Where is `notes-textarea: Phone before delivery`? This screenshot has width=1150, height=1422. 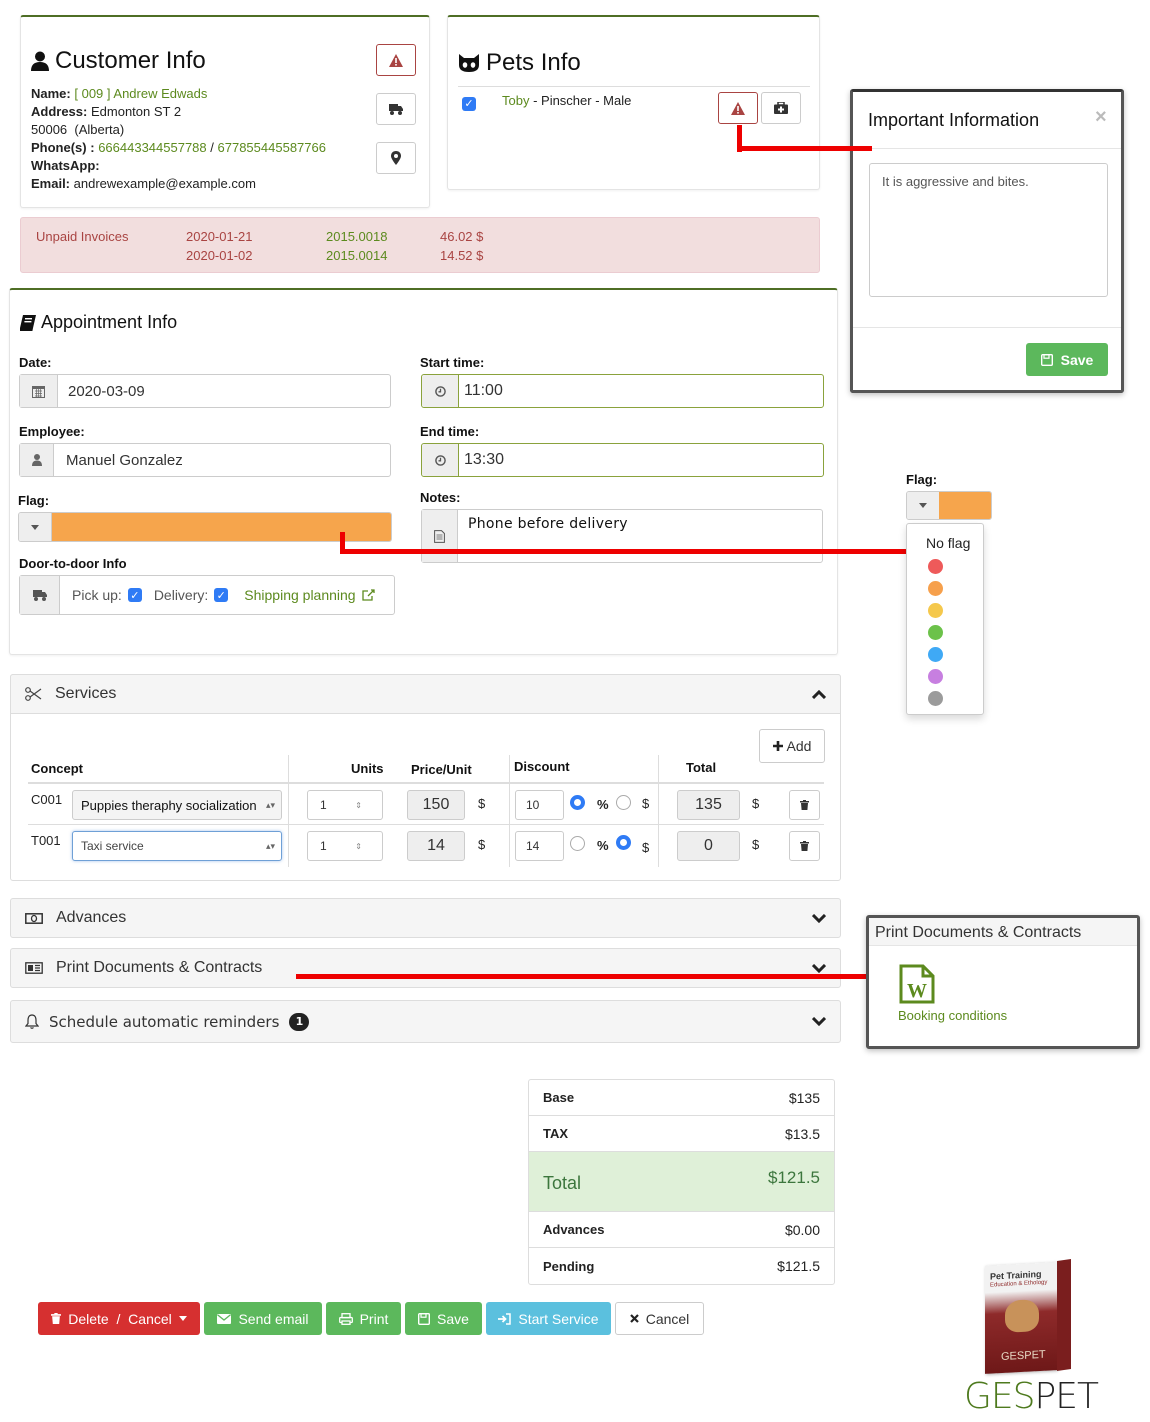
notes-textarea: Phone before delivery is located at coordinates (640, 536).